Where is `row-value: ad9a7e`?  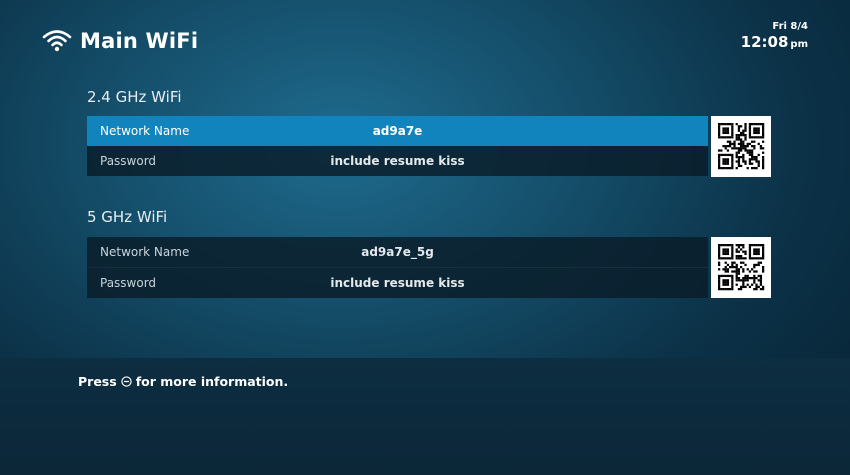 row-value: ad9a7e is located at coordinates (397, 131).